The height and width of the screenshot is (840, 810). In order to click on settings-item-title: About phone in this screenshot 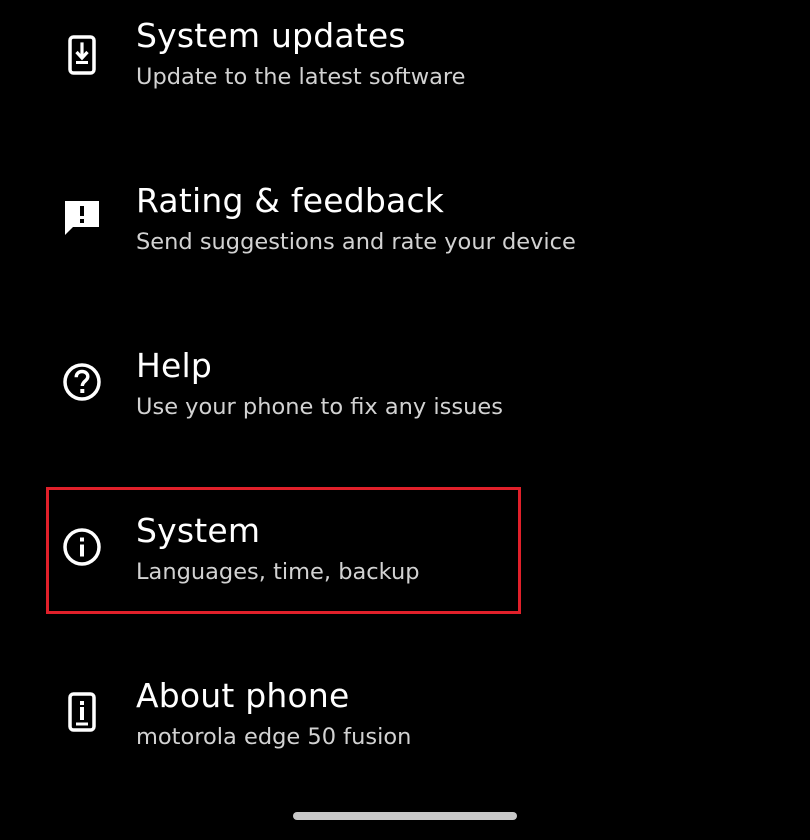, I will do `click(243, 695)`.